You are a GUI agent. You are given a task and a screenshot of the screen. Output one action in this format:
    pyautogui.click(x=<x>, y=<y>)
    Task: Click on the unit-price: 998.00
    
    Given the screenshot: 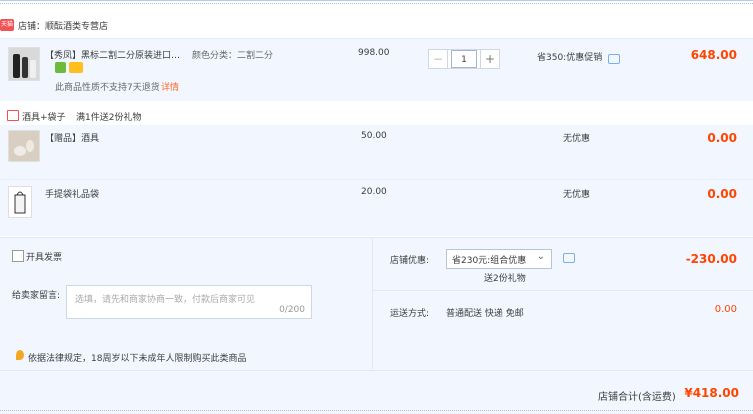 What is the action you would take?
    pyautogui.click(x=374, y=53)
    